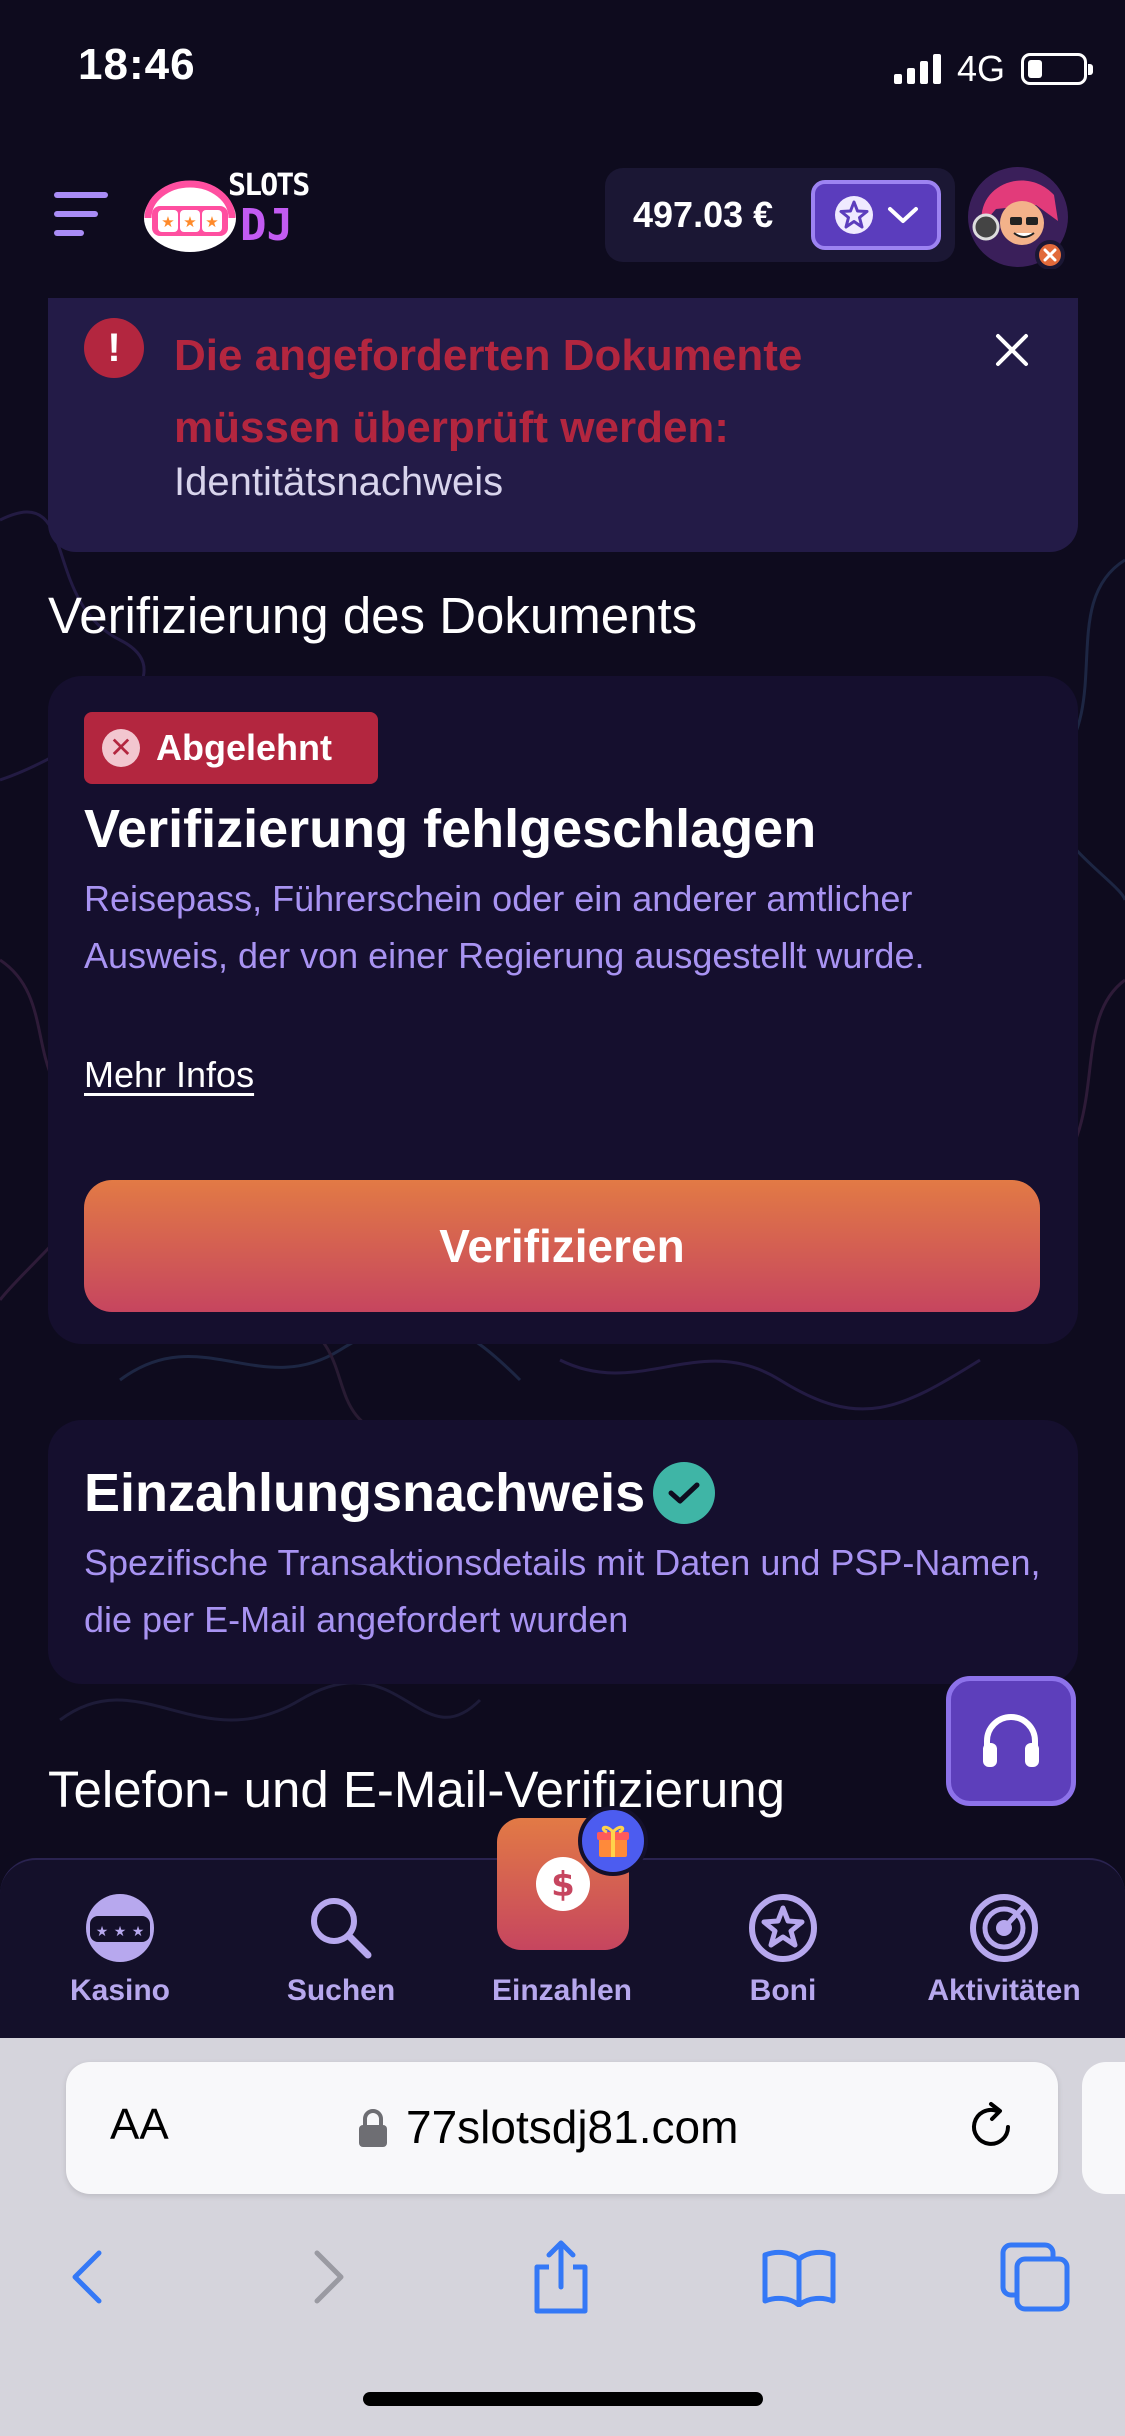 The width and height of the screenshot is (1125, 2436). Describe the element at coordinates (1103, 2128) in the screenshot. I see `next-tab-peek` at that location.